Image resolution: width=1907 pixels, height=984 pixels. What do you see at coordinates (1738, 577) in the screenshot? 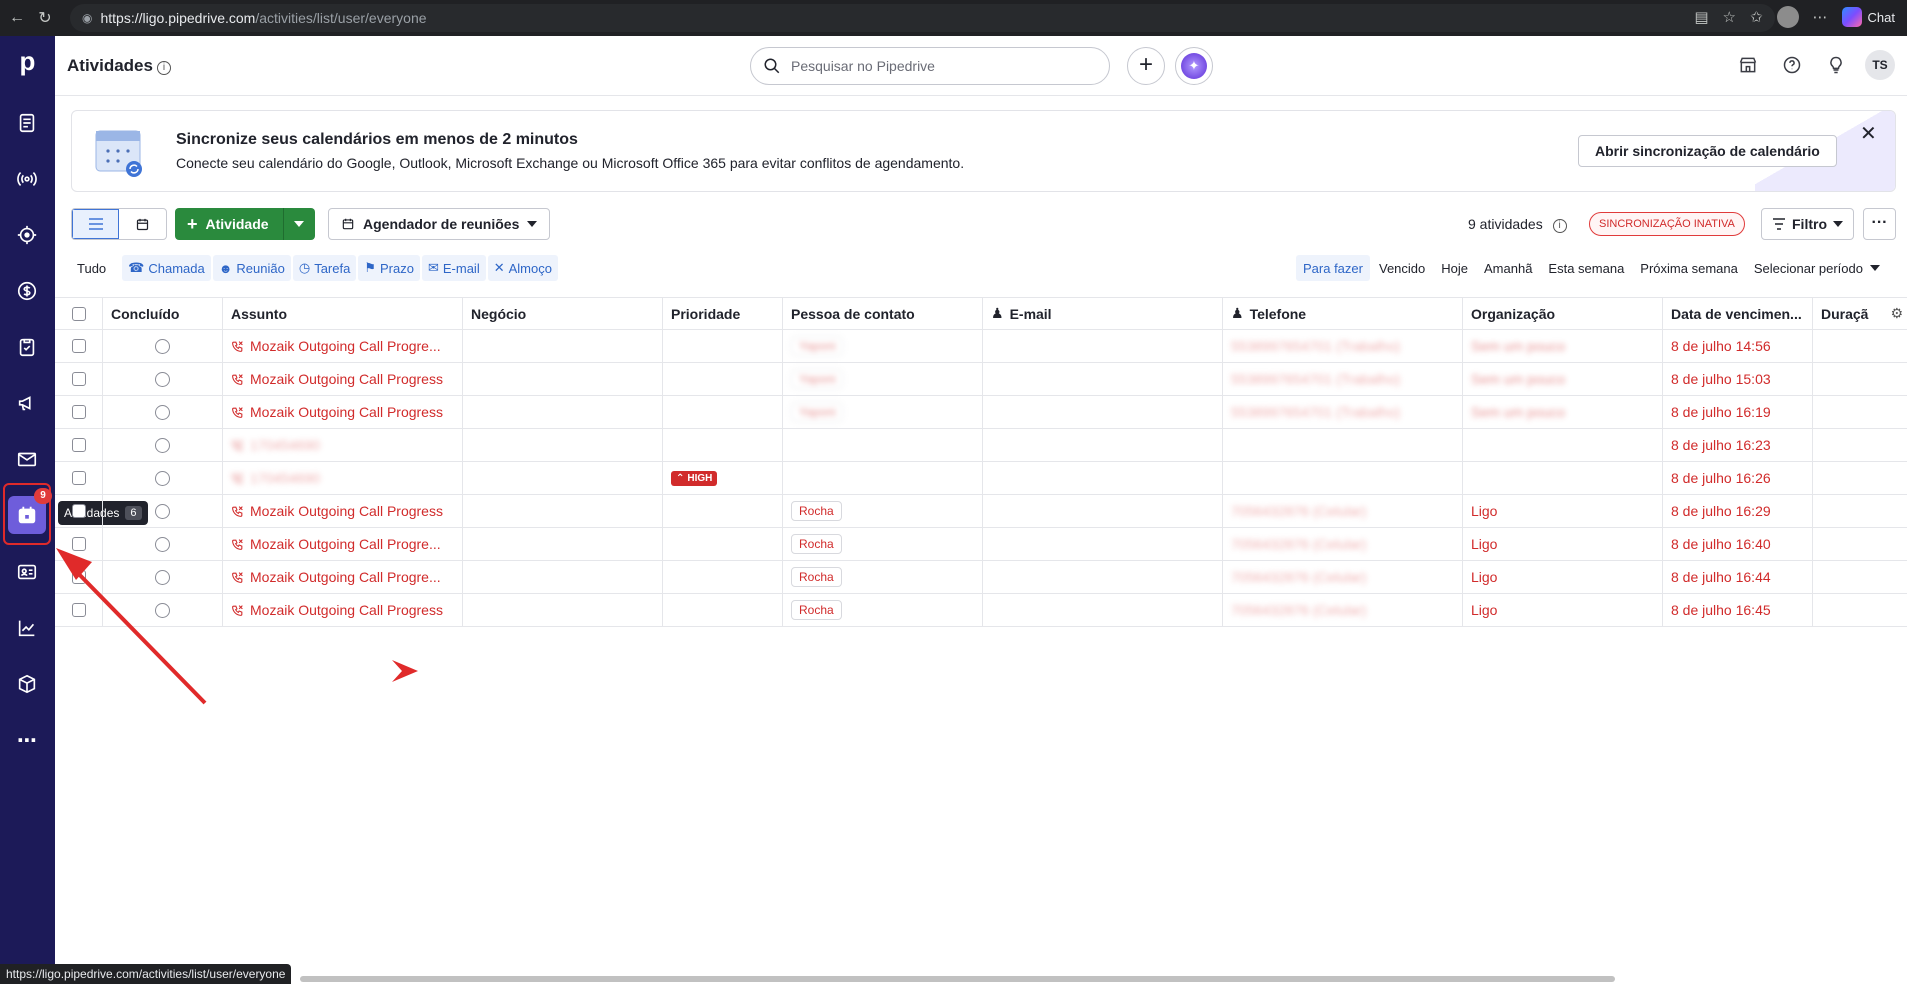
I see `due-date-cell: 8 de julho 16:44` at bounding box center [1738, 577].